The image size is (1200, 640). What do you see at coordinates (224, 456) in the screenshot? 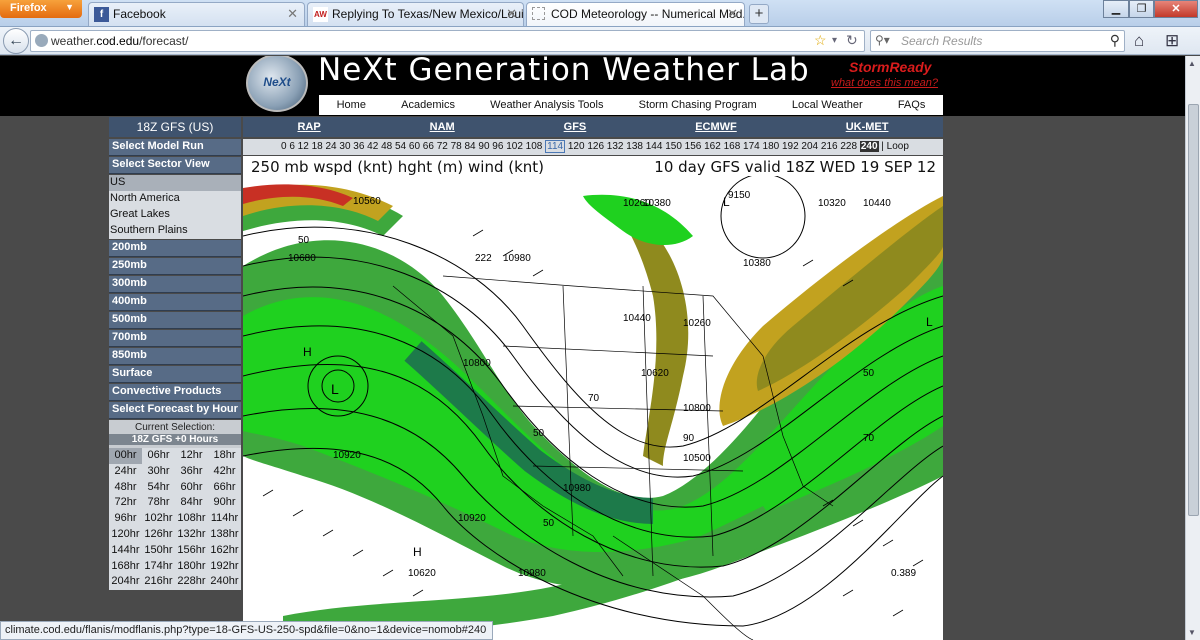
I see `forecast-hour-link: 18hr` at bounding box center [224, 456].